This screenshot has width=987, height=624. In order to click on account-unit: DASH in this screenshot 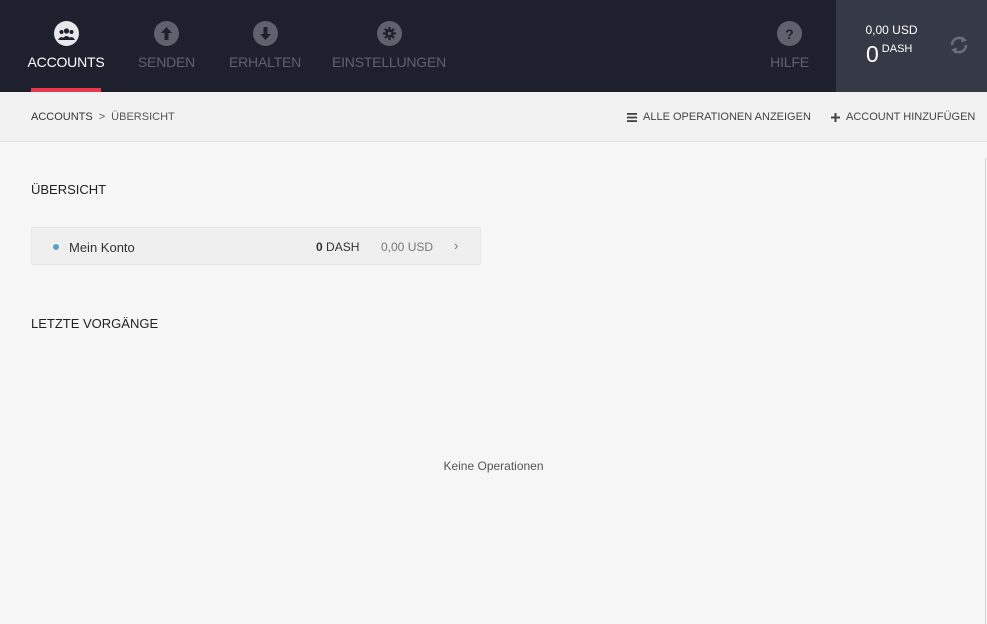, I will do `click(343, 247)`.